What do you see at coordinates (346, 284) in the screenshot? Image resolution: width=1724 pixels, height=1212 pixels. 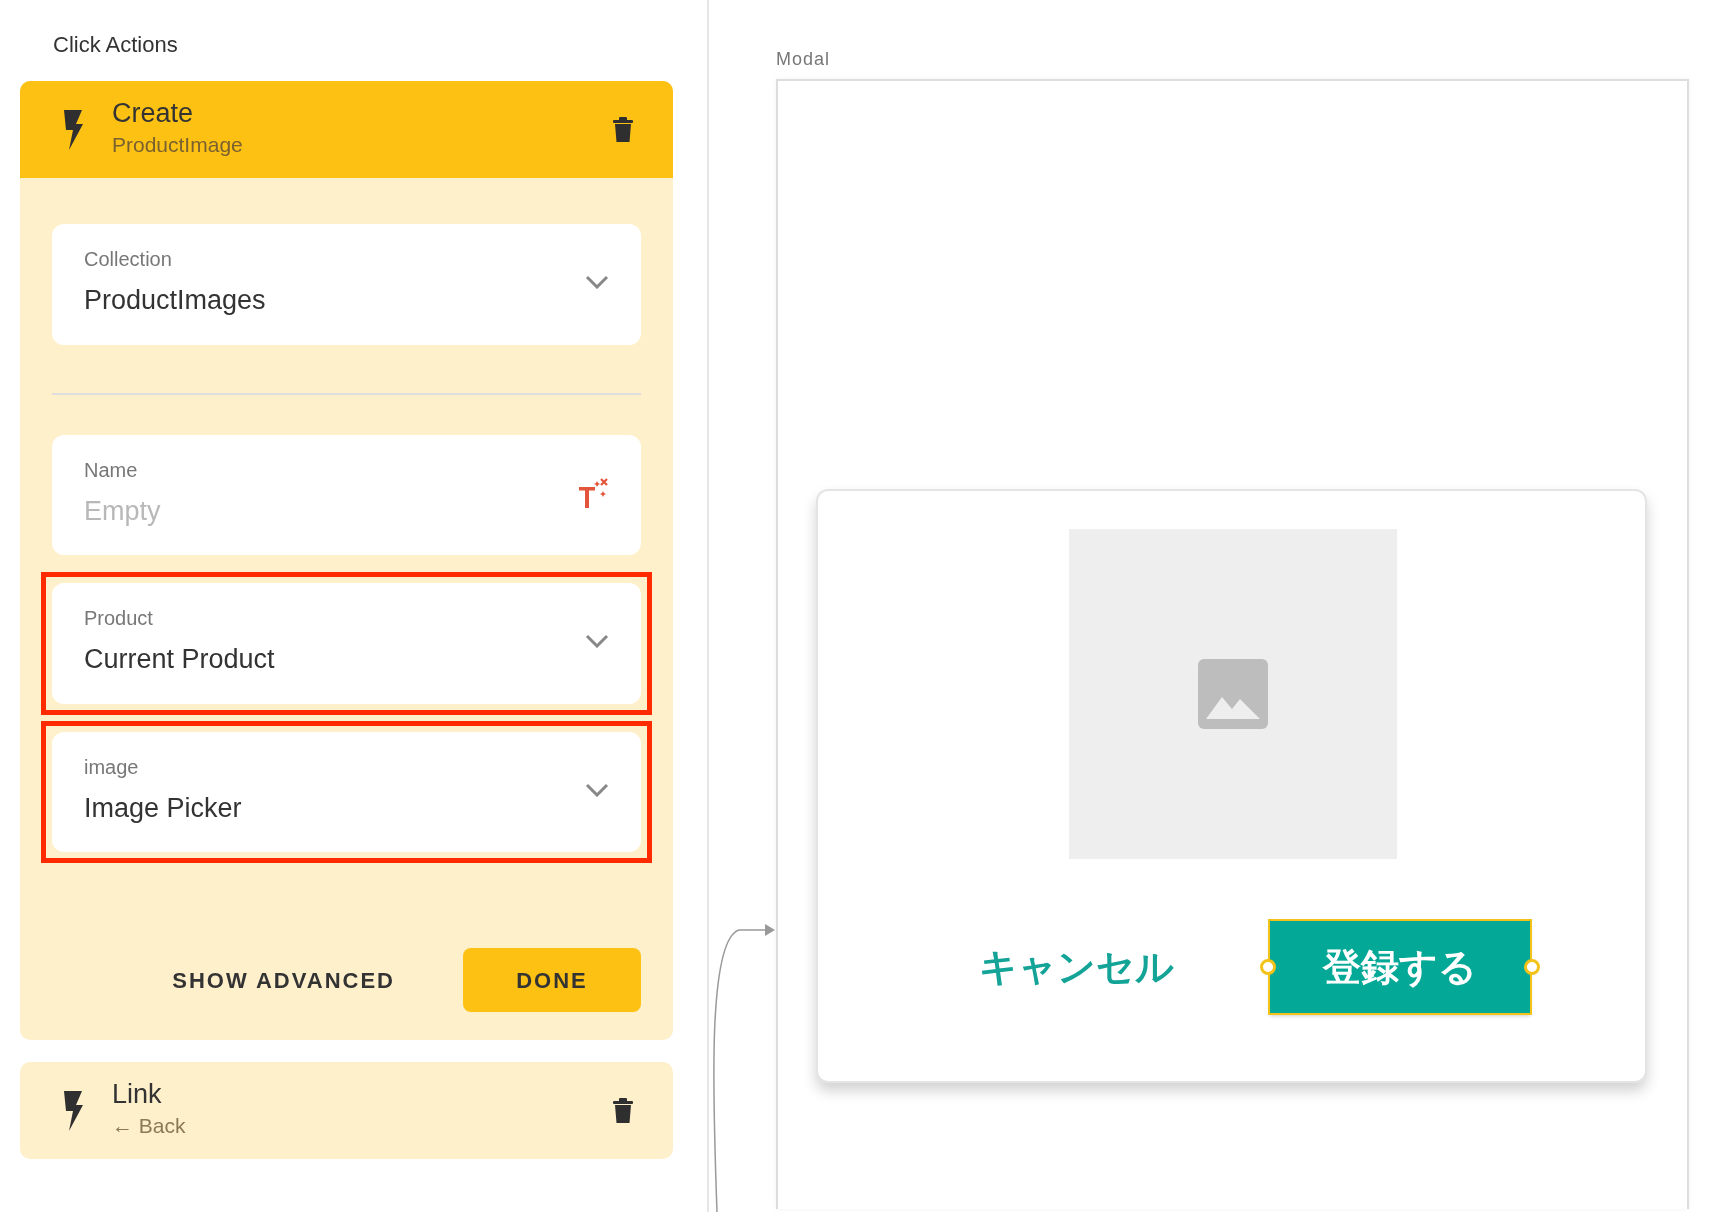 I see `select-field: Collection ProductImages` at bounding box center [346, 284].